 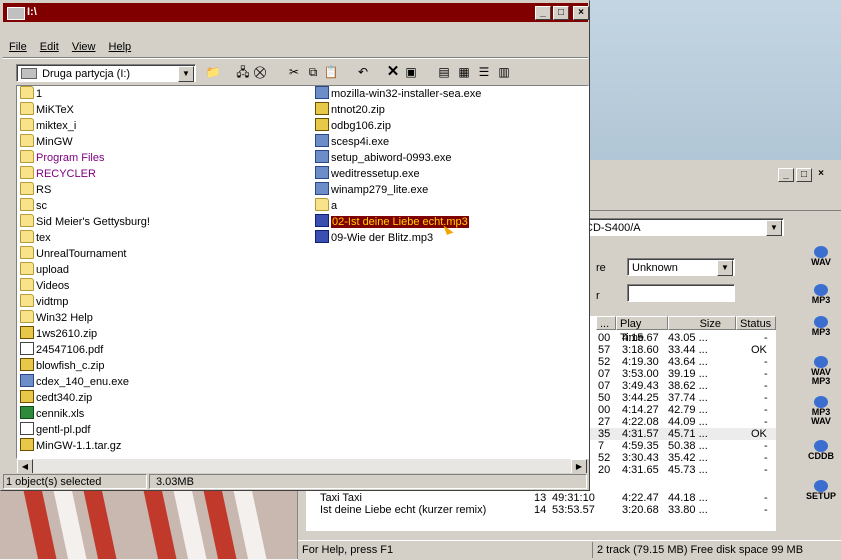 What do you see at coordinates (642, 330) in the screenshot?
I see `column-header-playtime: Play Time` at bounding box center [642, 330].